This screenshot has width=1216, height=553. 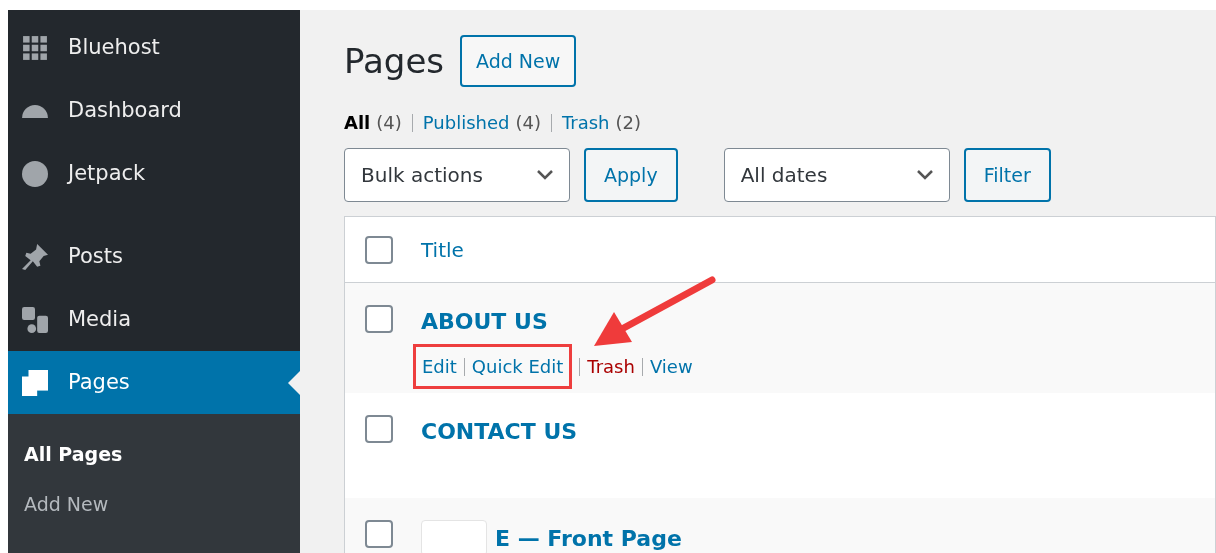 I want to click on column-header: Title, so click(x=442, y=249).